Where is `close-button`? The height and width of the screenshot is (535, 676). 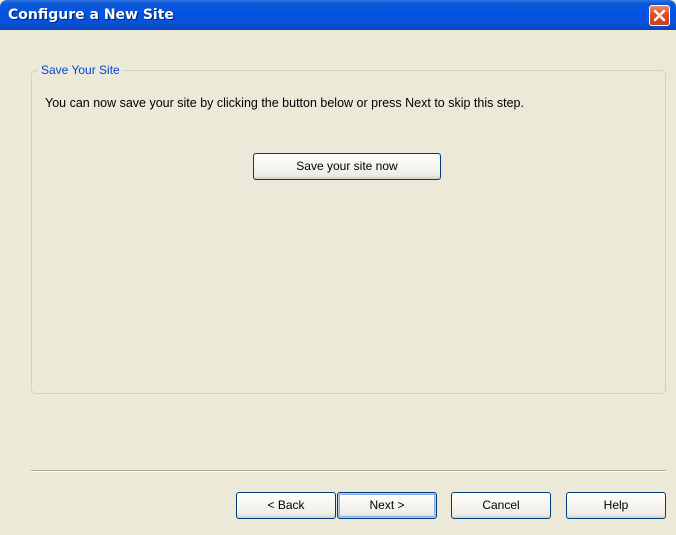 close-button is located at coordinates (659, 15).